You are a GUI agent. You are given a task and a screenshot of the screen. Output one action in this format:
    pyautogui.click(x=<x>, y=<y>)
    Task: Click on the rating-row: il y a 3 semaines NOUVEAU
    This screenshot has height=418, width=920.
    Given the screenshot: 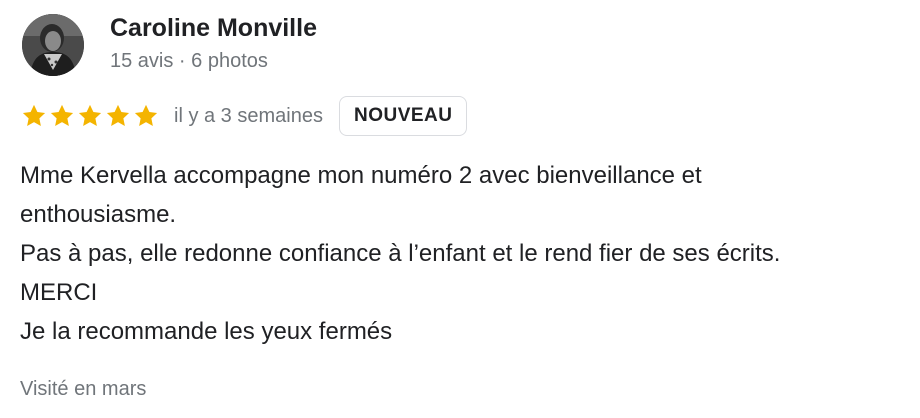 What is the action you would take?
    pyautogui.click(x=244, y=116)
    